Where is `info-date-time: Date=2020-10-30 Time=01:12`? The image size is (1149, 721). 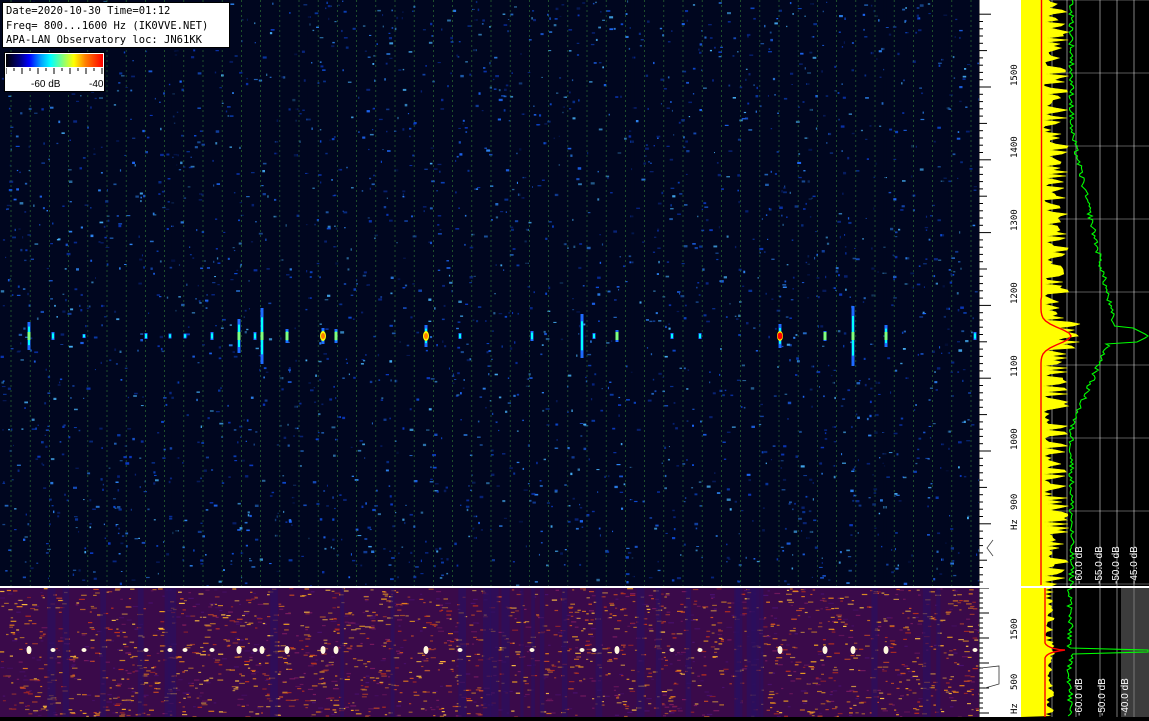 info-date-time: Date=2020-10-30 Time=01:12 is located at coordinates (116, 11).